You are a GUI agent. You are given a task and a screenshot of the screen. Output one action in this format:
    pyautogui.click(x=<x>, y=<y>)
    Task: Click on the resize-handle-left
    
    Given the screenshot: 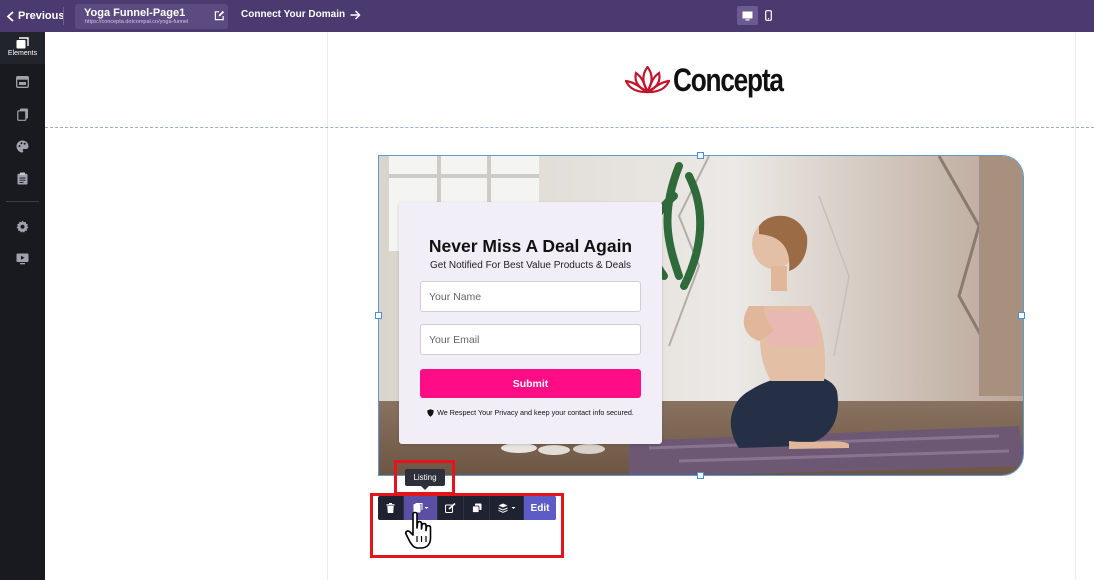 What is the action you would take?
    pyautogui.click(x=378, y=315)
    